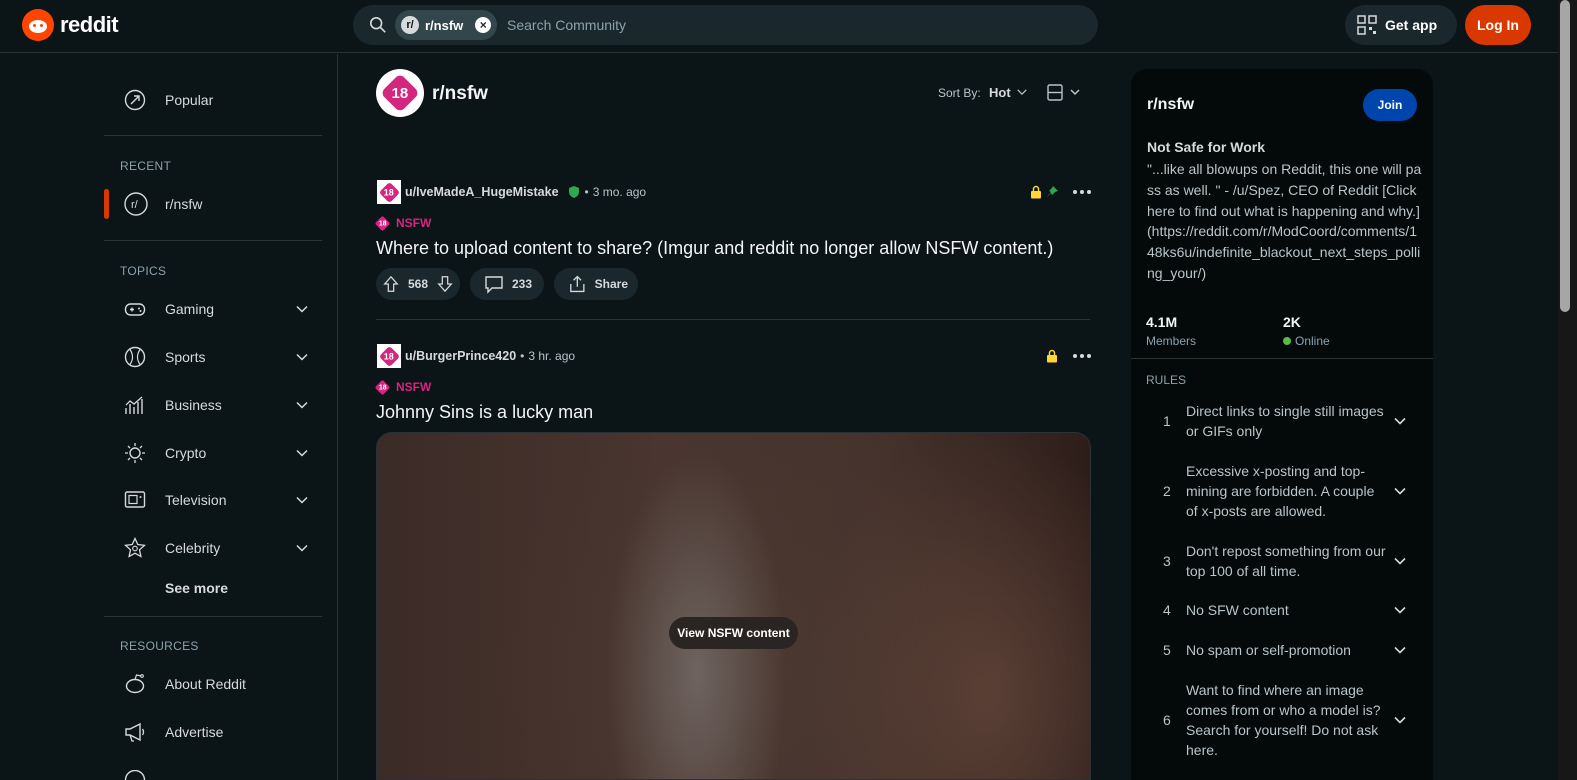 The image size is (1577, 780). I want to click on rule-text: No spam or self-promotion, so click(1268, 650).